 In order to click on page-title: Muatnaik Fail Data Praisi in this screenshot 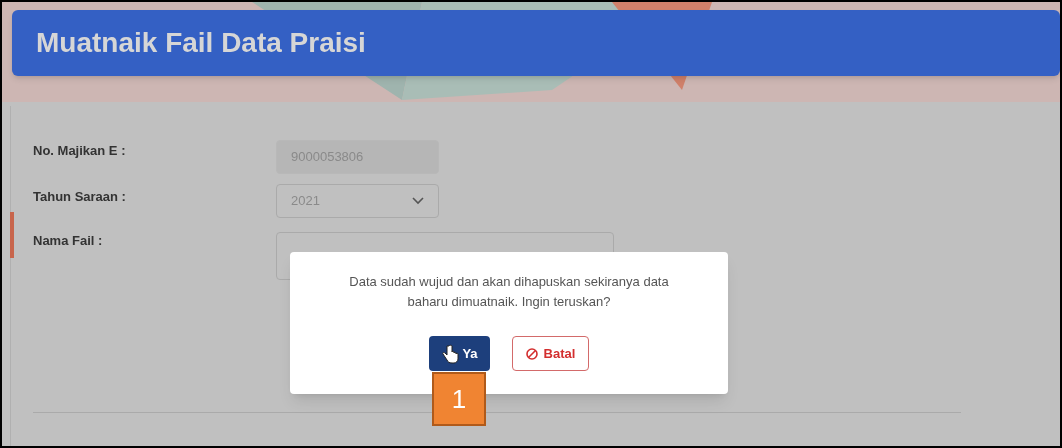, I will do `click(201, 43)`.